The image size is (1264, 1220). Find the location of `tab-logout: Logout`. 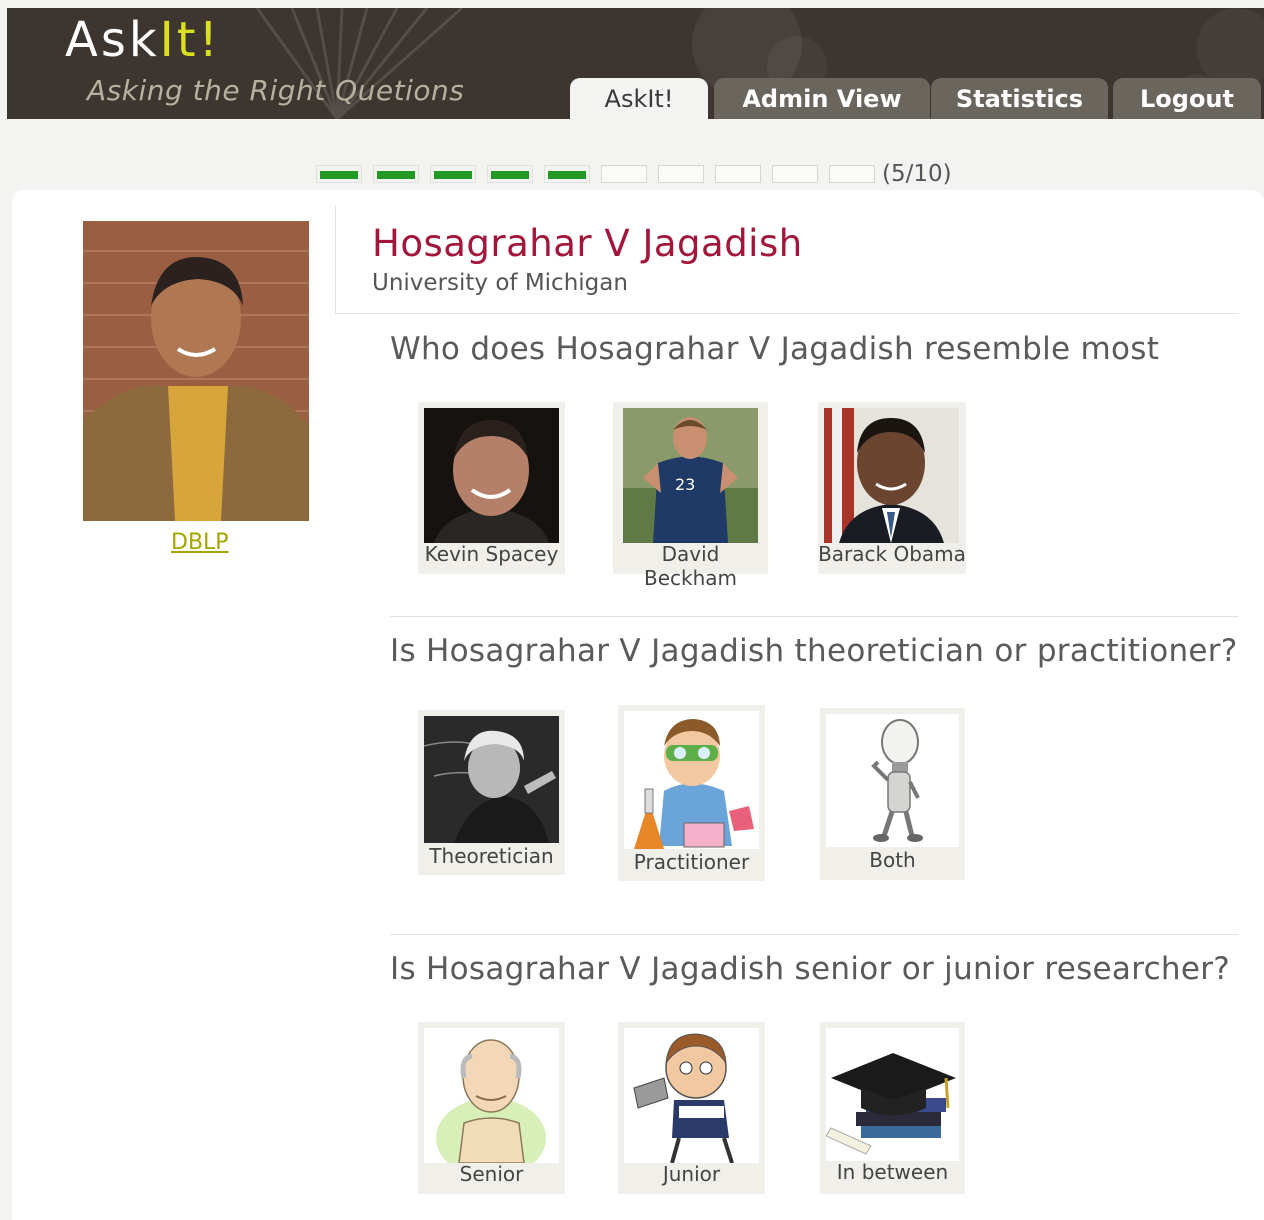

tab-logout: Logout is located at coordinates (1187, 98).